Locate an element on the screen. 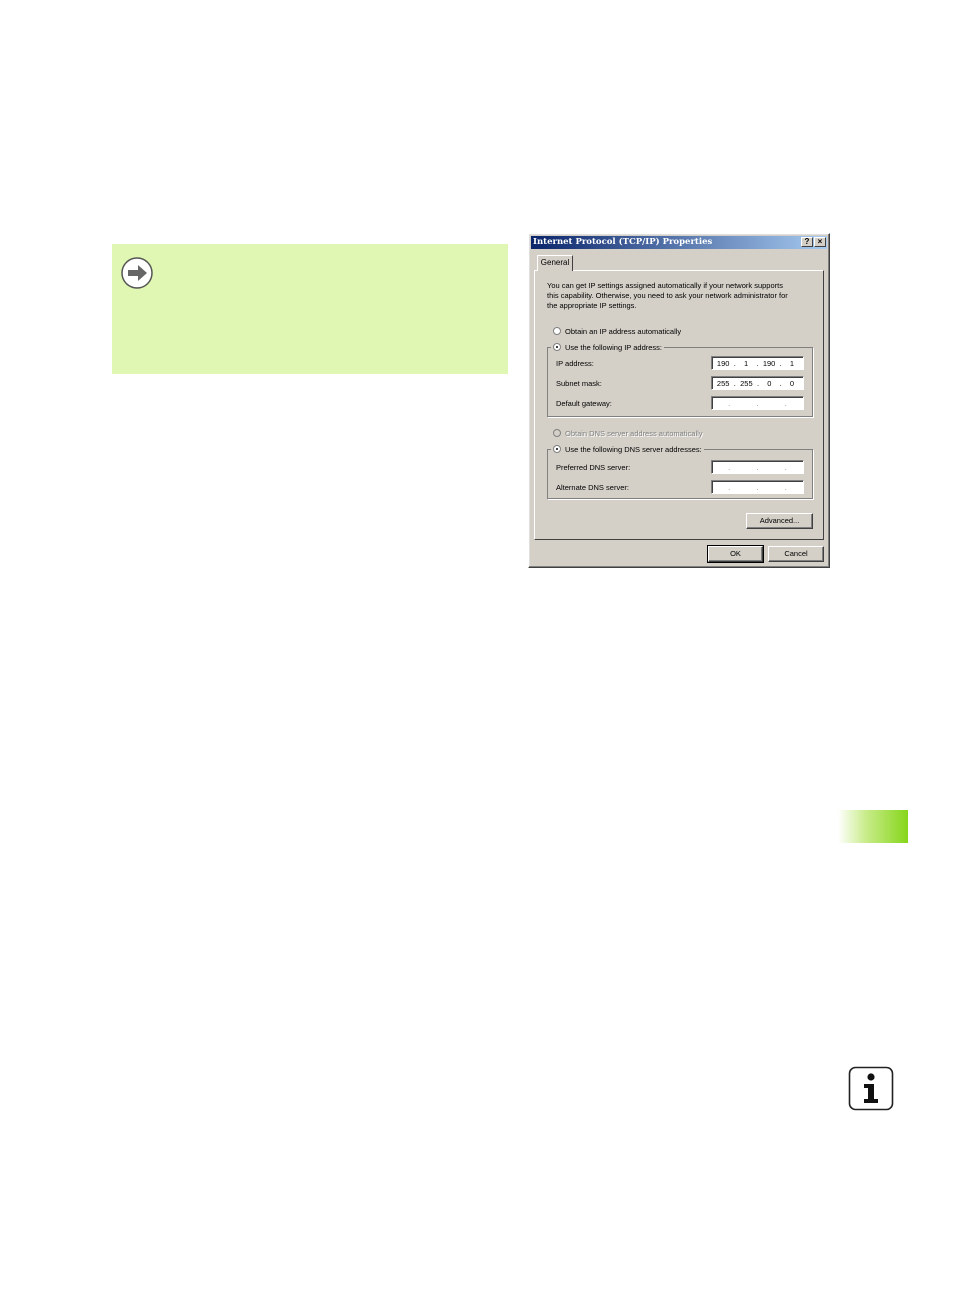  mask-octet-2: 255 is located at coordinates (746, 383).